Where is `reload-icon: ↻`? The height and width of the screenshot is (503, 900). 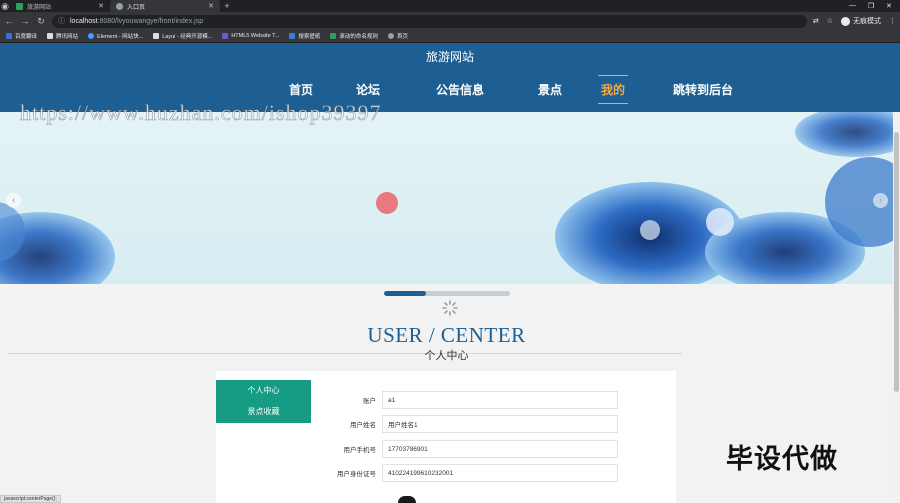 reload-icon: ↻ is located at coordinates (41, 21).